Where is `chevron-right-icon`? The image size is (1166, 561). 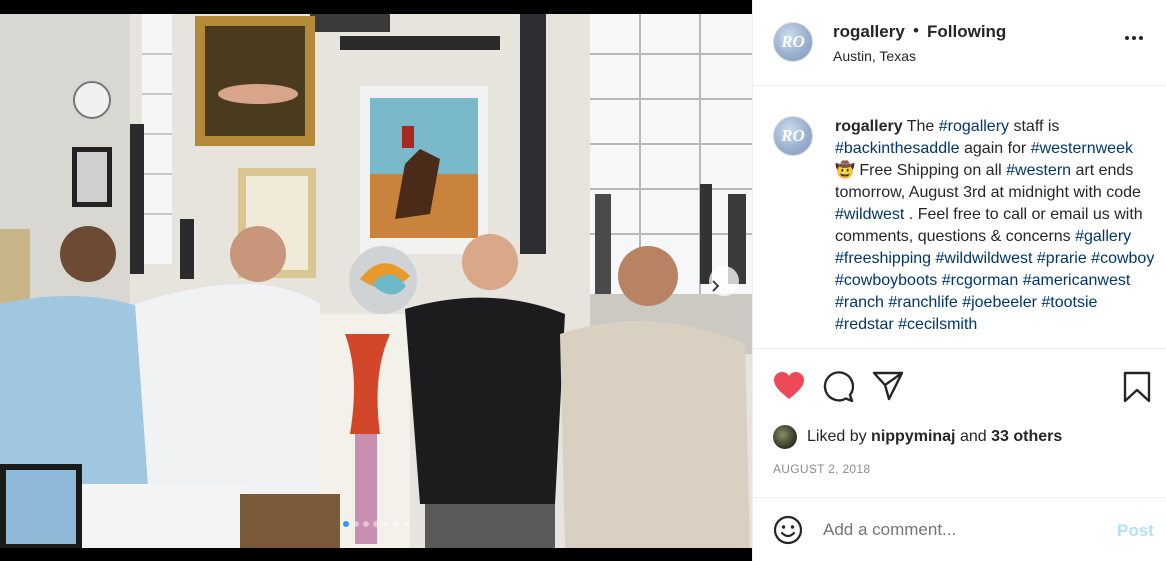
chevron-right-icon is located at coordinates (716, 286).